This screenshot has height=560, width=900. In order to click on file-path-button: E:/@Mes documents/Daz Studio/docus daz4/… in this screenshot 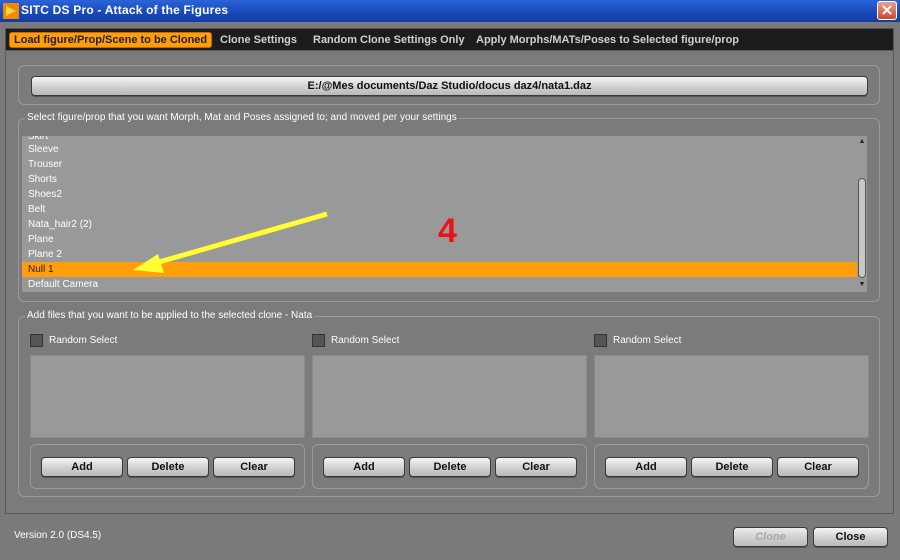, I will do `click(449, 86)`.